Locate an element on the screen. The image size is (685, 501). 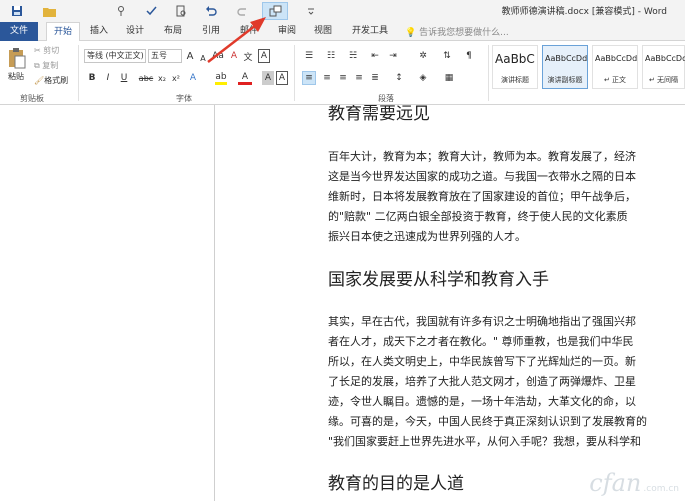
phonetic-guide-icon: 文 is located at coordinates (248, 56).